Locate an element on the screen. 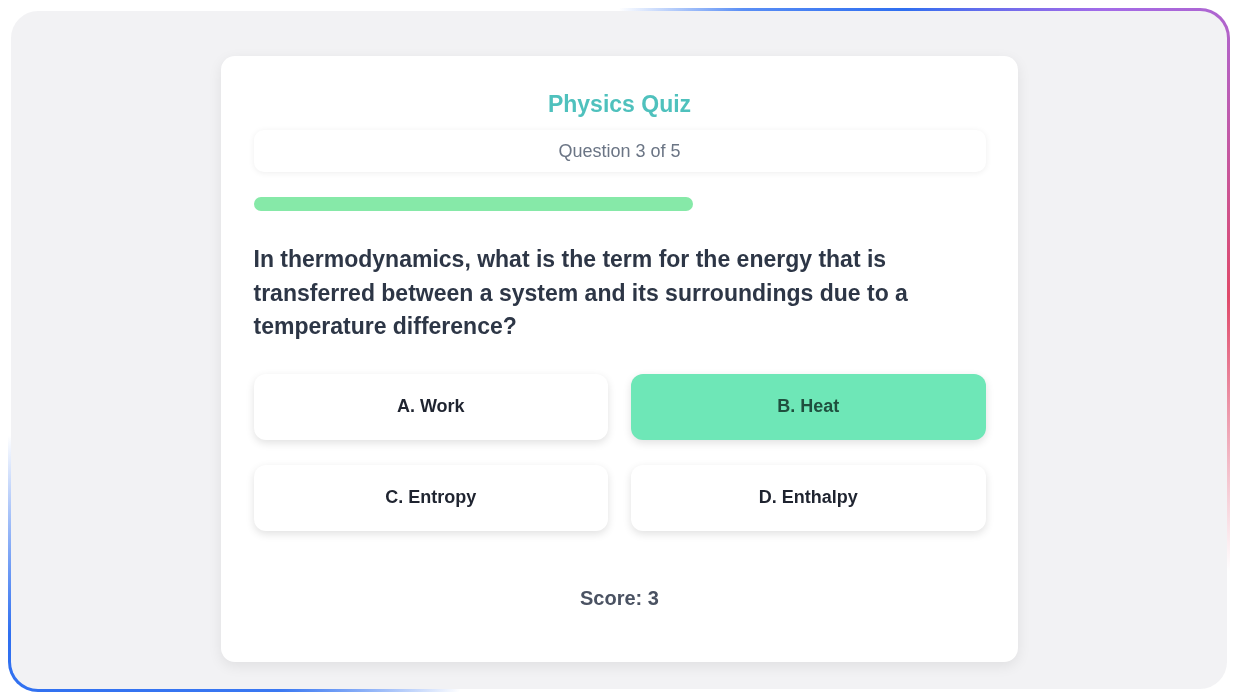 This screenshot has width=1233, height=694. answer-option: B. Heat is located at coordinates (808, 406).